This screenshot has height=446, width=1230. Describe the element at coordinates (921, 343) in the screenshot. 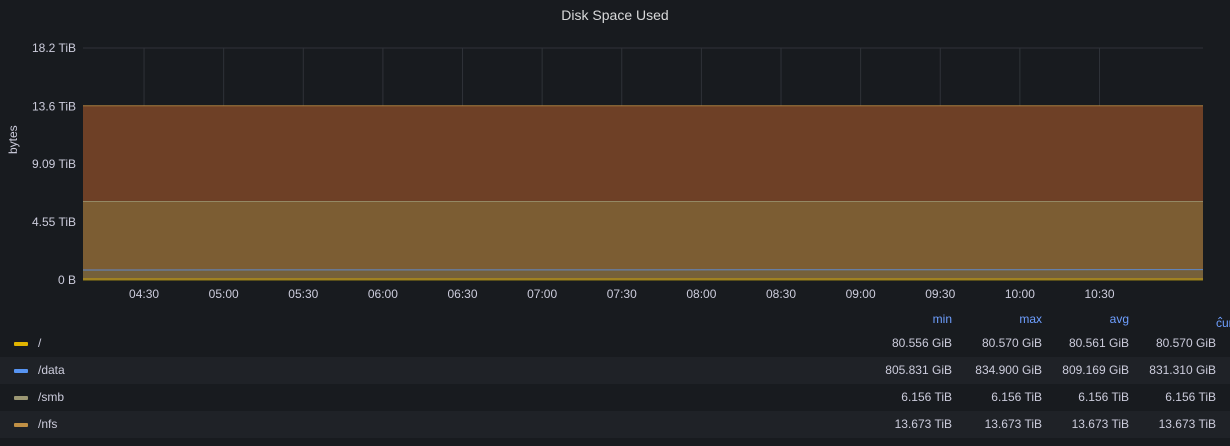

I see `series-min: 80.556 GiB` at that location.